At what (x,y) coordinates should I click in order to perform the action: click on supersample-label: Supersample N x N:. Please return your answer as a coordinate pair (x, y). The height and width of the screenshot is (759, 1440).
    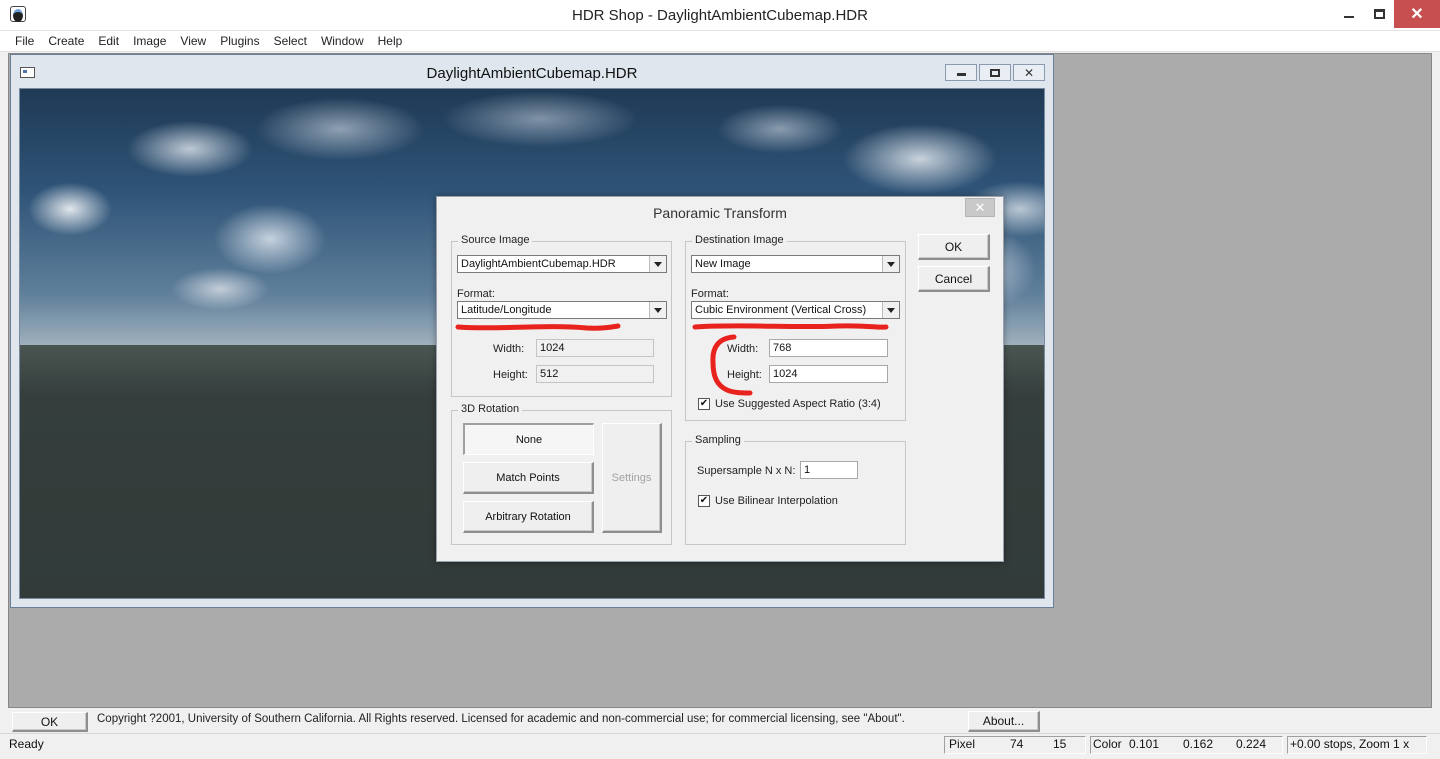
    Looking at the image, I should click on (746, 471).